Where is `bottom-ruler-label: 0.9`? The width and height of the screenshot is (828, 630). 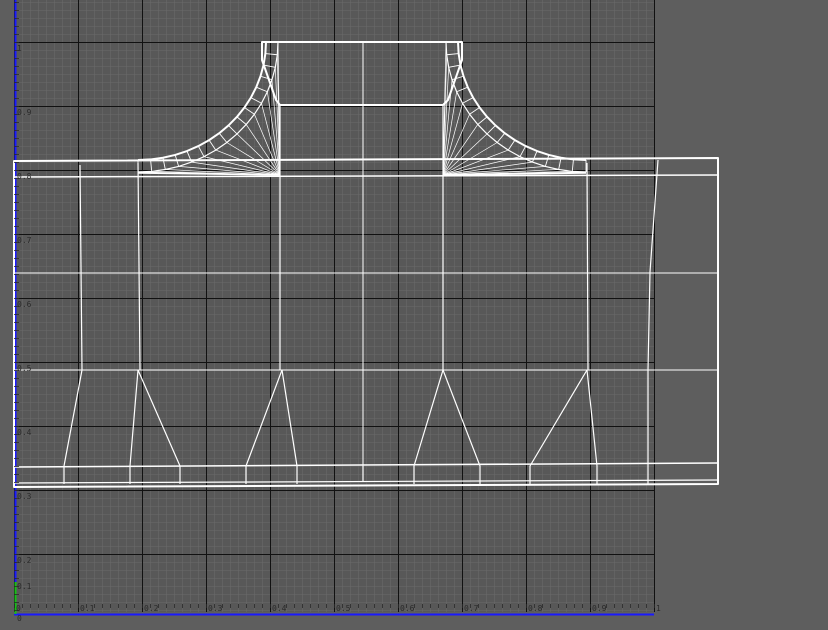 bottom-ruler-label: 0.9 is located at coordinates (599, 608).